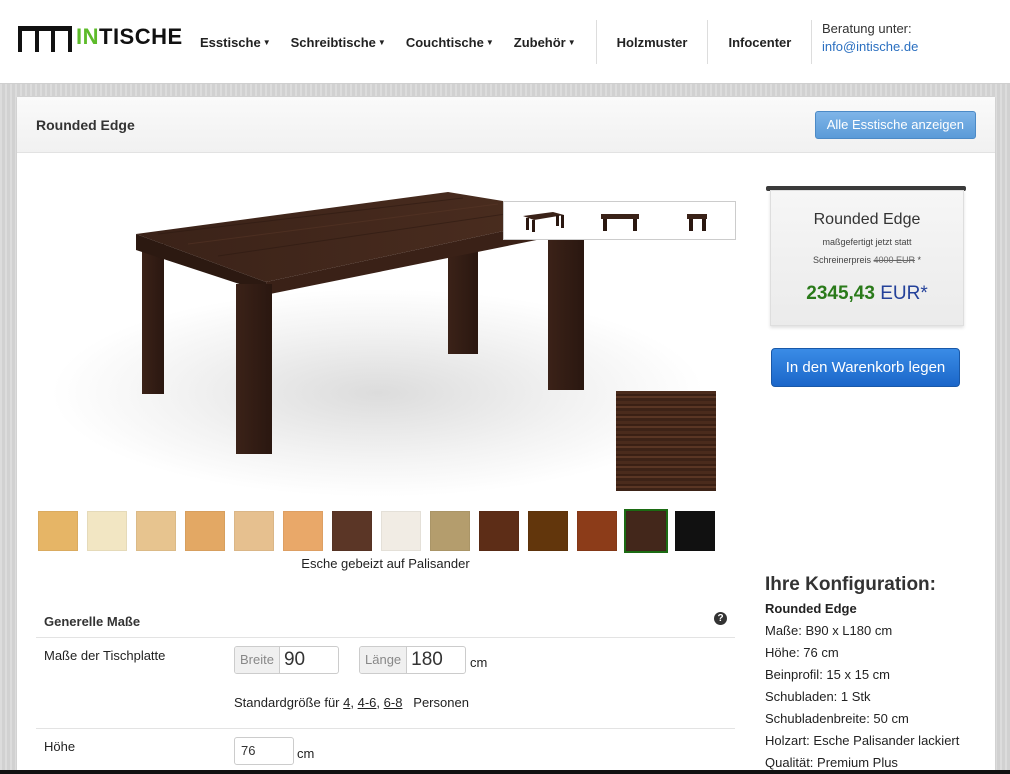  I want to click on old-price: Schreinerpreis 4000 EUR *, so click(867, 260).